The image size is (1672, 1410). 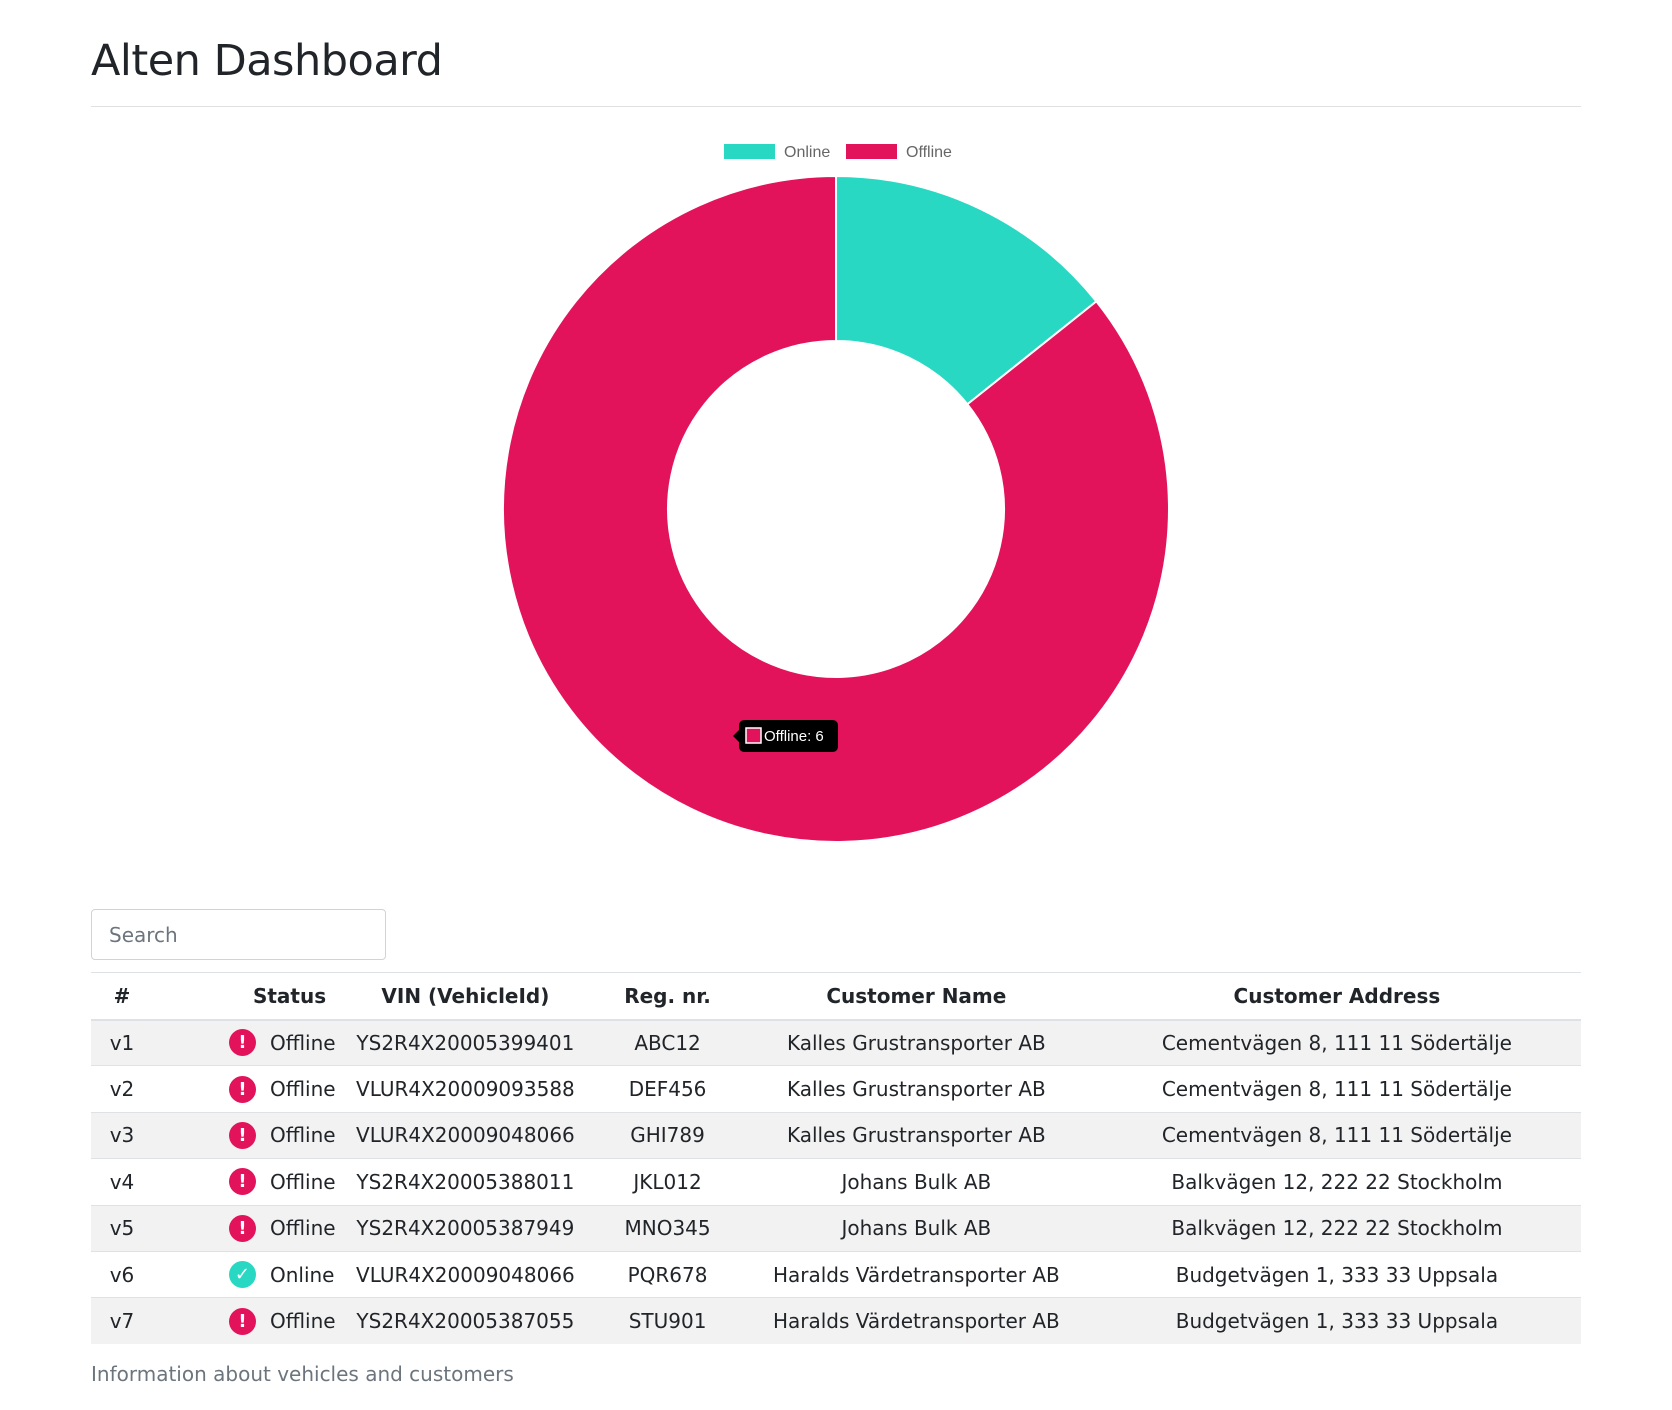 What do you see at coordinates (122, 1089) in the screenshot?
I see `vehicle-id-cell: v2` at bounding box center [122, 1089].